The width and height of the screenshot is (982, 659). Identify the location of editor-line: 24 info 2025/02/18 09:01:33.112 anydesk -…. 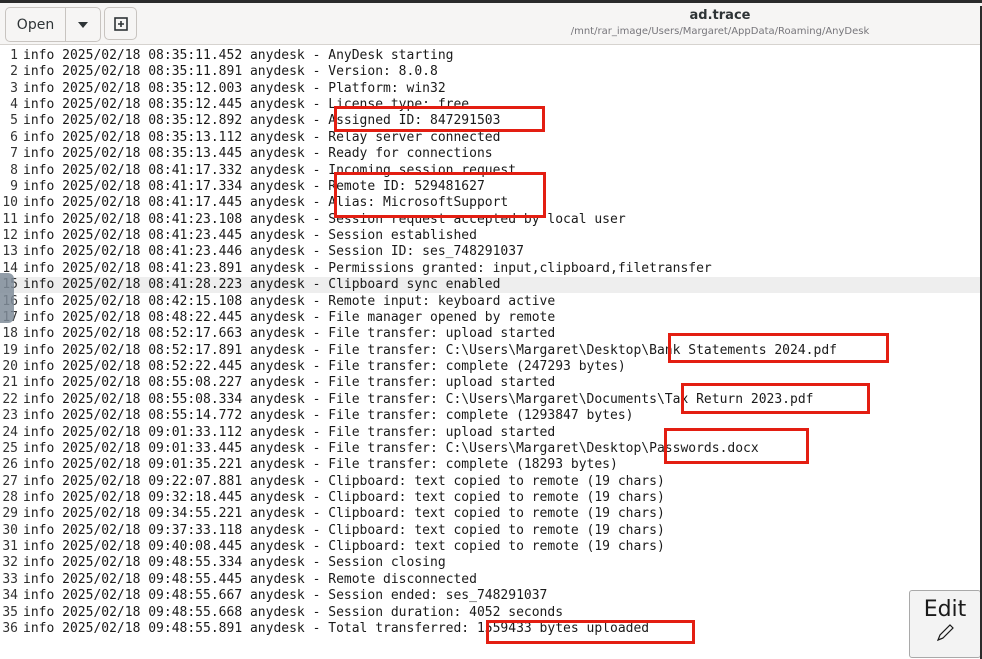
(490, 433).